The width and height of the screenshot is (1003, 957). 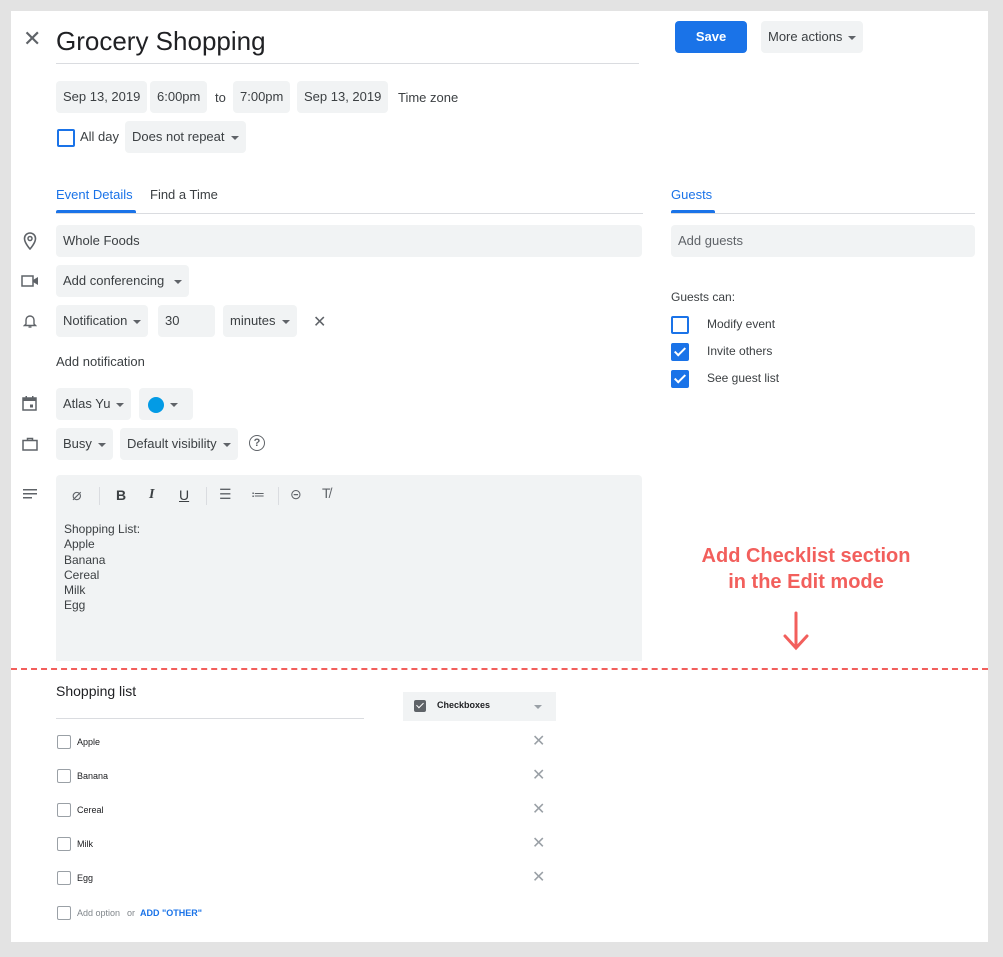 What do you see at coordinates (66, 138) in the screenshot?
I see `all-day-checkbox` at bounding box center [66, 138].